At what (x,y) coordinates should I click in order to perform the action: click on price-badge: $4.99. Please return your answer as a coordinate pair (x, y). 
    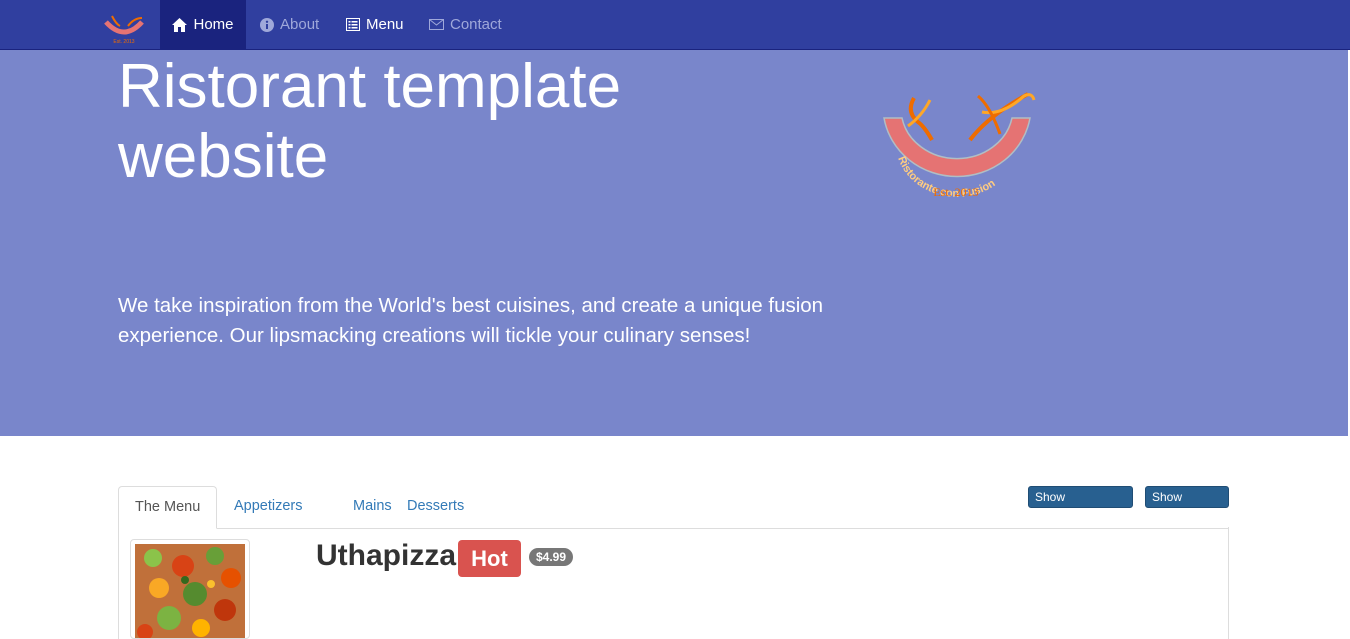
    Looking at the image, I should click on (551, 557).